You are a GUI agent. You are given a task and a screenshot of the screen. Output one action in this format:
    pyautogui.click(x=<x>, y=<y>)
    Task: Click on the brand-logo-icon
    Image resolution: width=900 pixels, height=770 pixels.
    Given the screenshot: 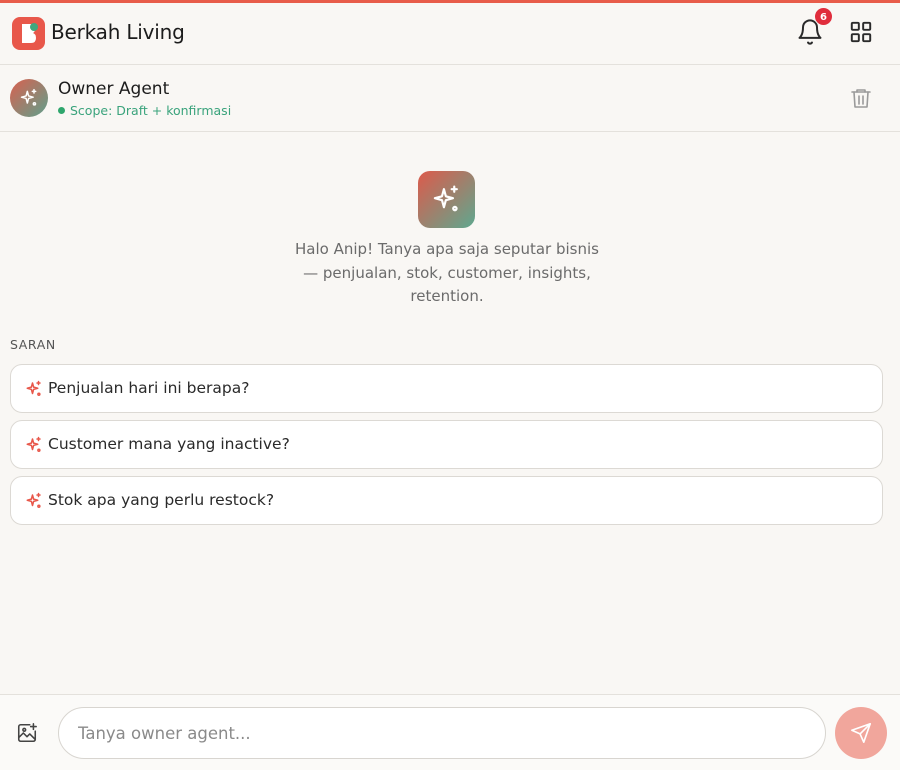 What is the action you would take?
    pyautogui.click(x=28, y=33)
    